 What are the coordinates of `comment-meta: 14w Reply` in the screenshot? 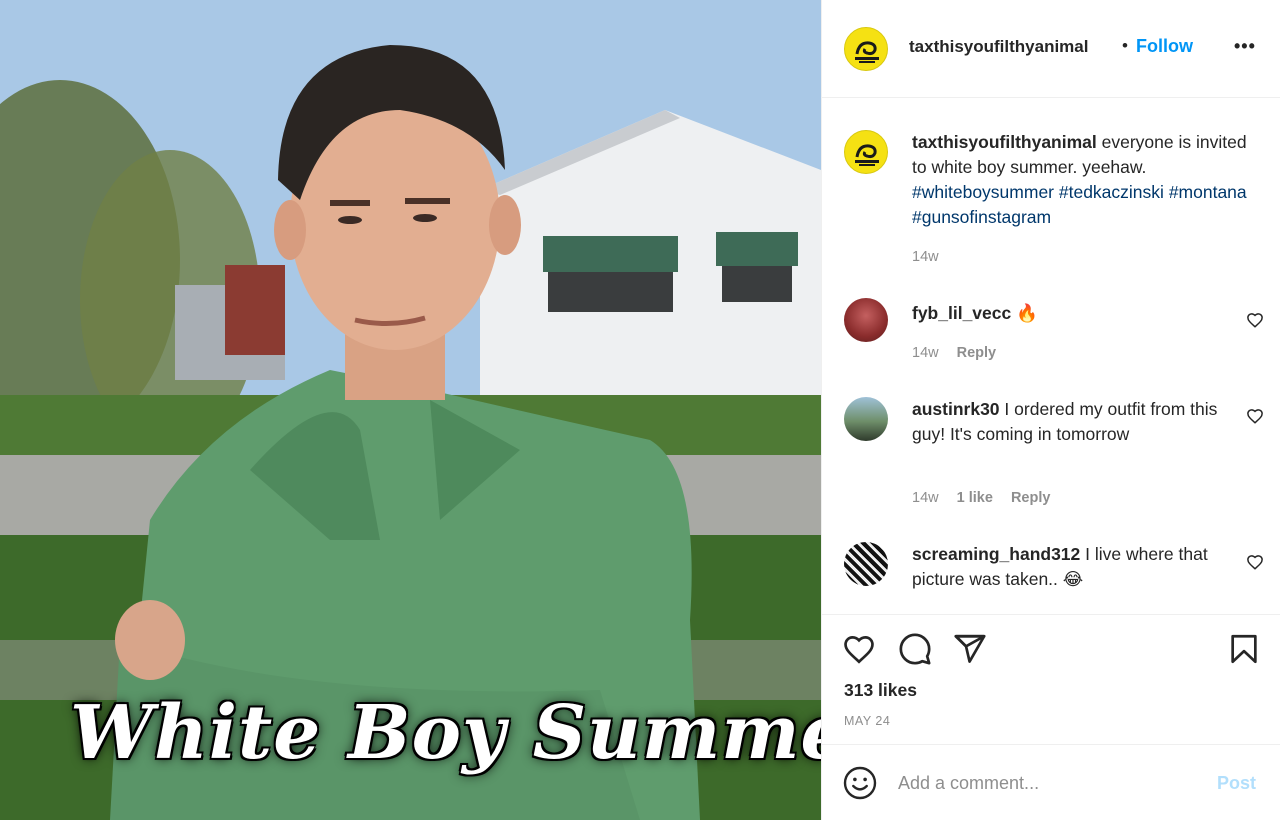 It's located at (961, 353).